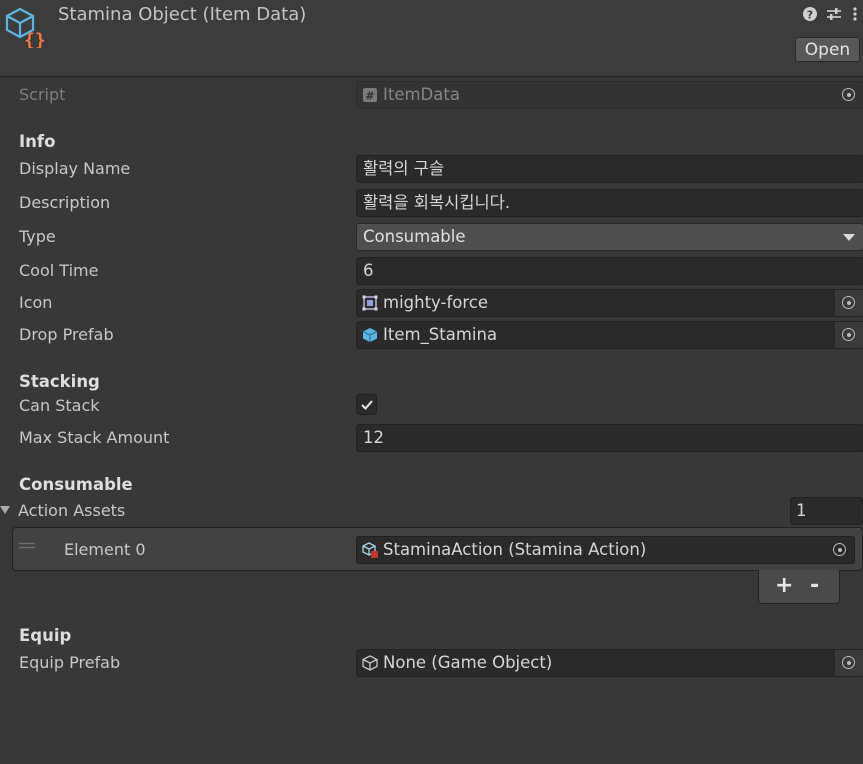 Image resolution: width=863 pixels, height=764 pixels. What do you see at coordinates (370, 303) in the screenshot?
I see `sprite-icon` at bounding box center [370, 303].